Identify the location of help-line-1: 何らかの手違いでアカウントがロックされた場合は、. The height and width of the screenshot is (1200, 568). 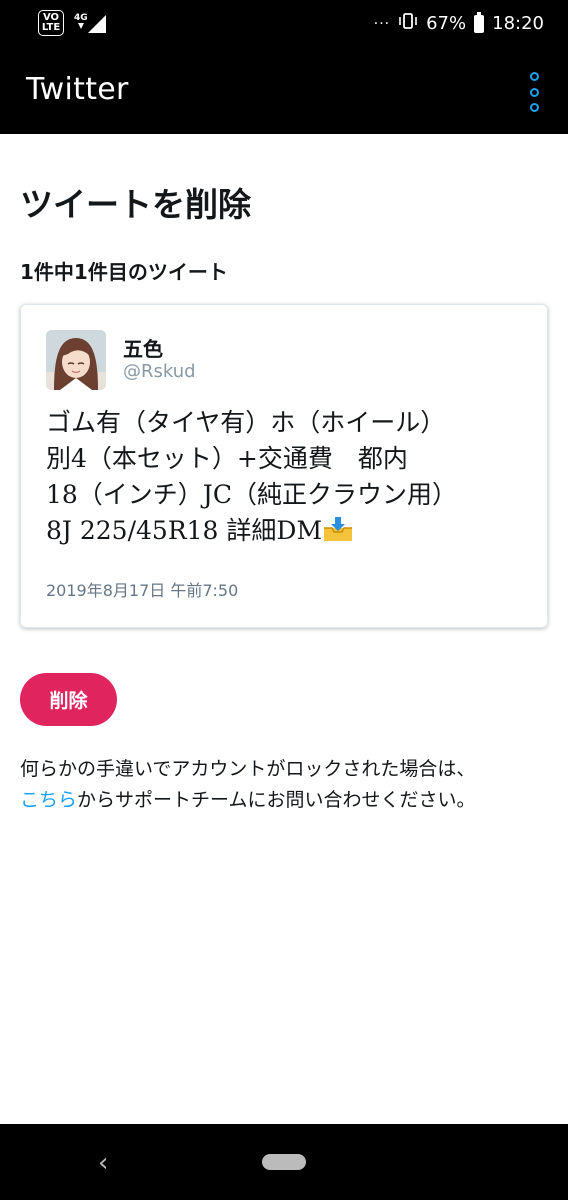
(248, 769).